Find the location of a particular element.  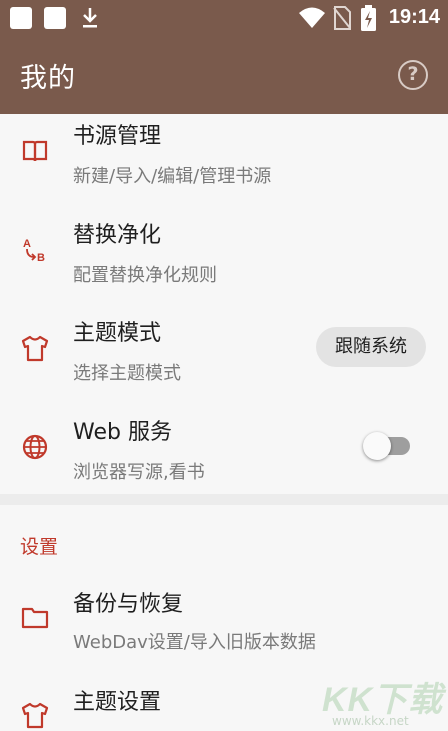

page-title: 我的 is located at coordinates (48, 78).